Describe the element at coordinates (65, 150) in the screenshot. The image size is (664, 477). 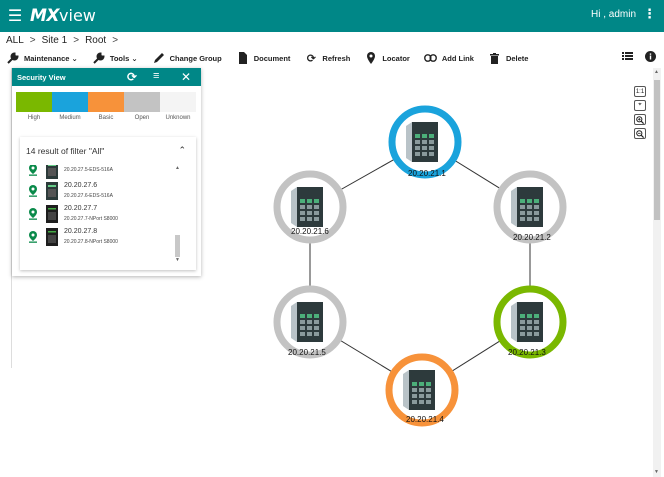
I see `results-title: 14 result of filter "All"` at that location.